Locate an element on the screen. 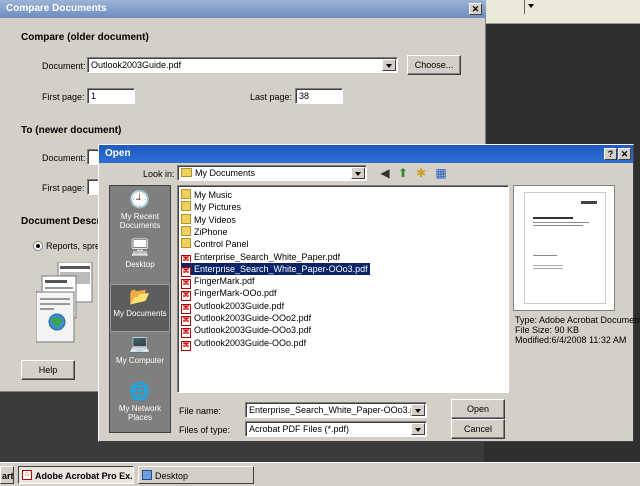 The height and width of the screenshot is (486, 640). places-item: 🕘 My Recent Documents is located at coordinates (140, 212).